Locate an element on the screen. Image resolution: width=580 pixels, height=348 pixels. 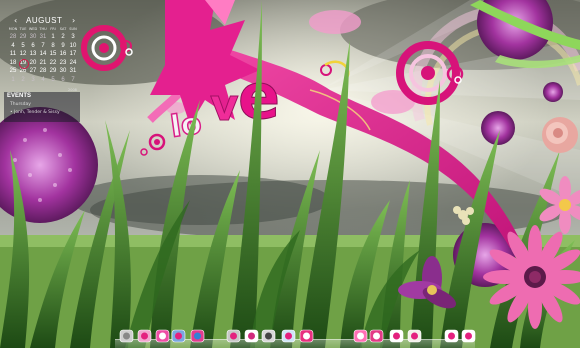
camera-icon is located at coordinates (360, 335).